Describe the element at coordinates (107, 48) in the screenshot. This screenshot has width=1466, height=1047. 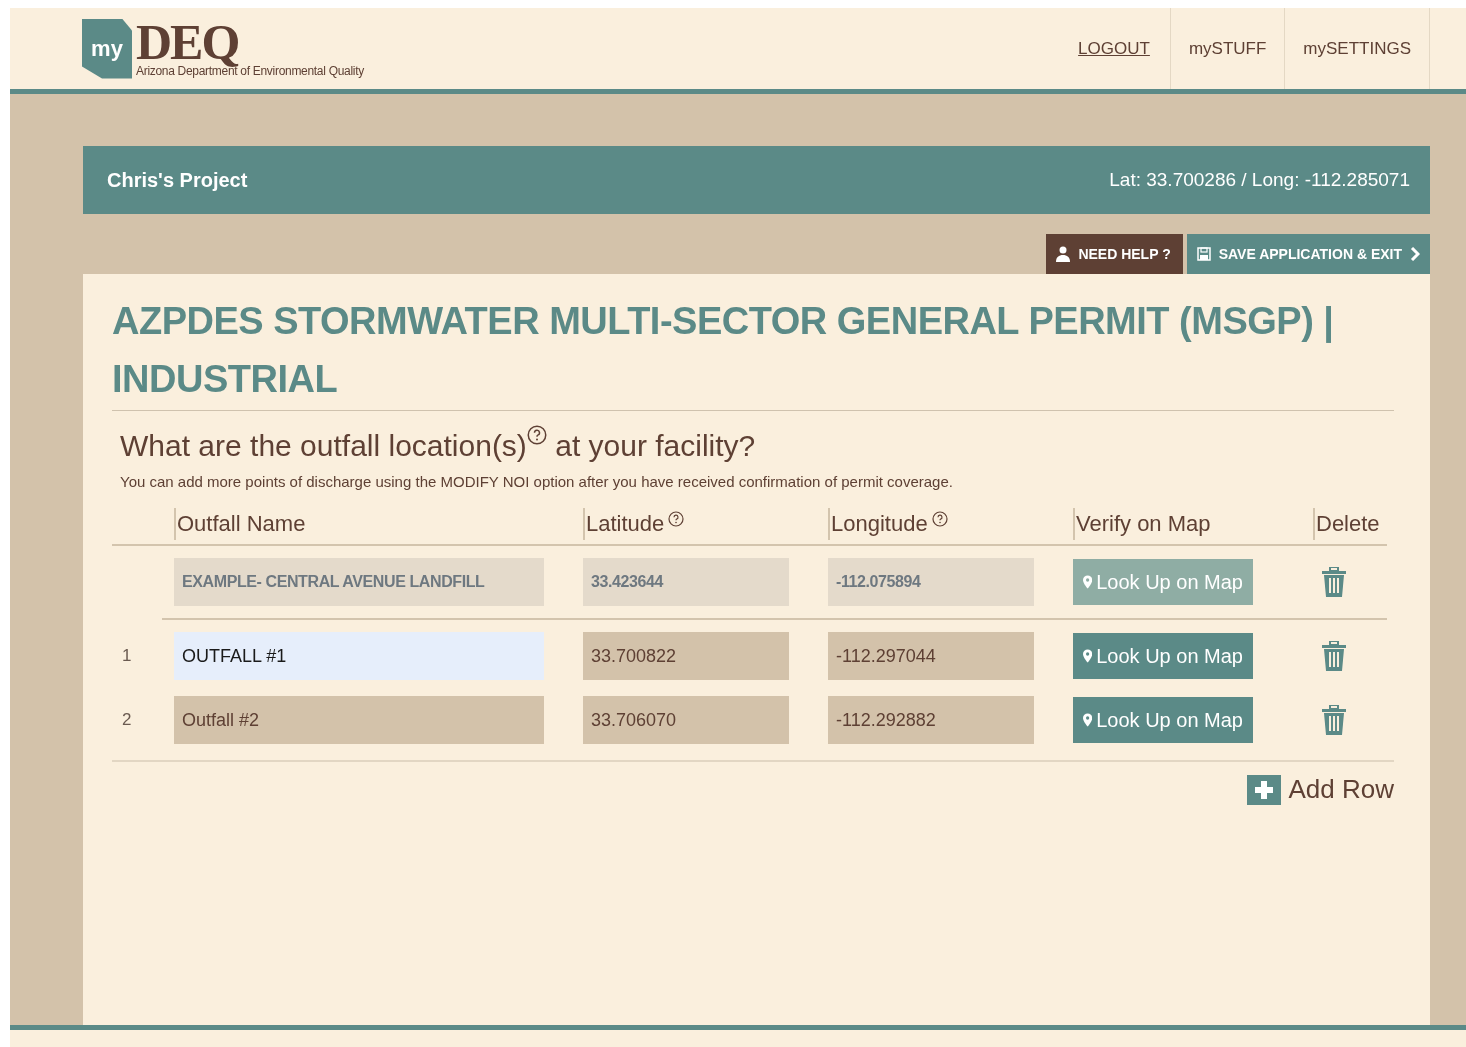
I see `logo-badge: my` at that location.